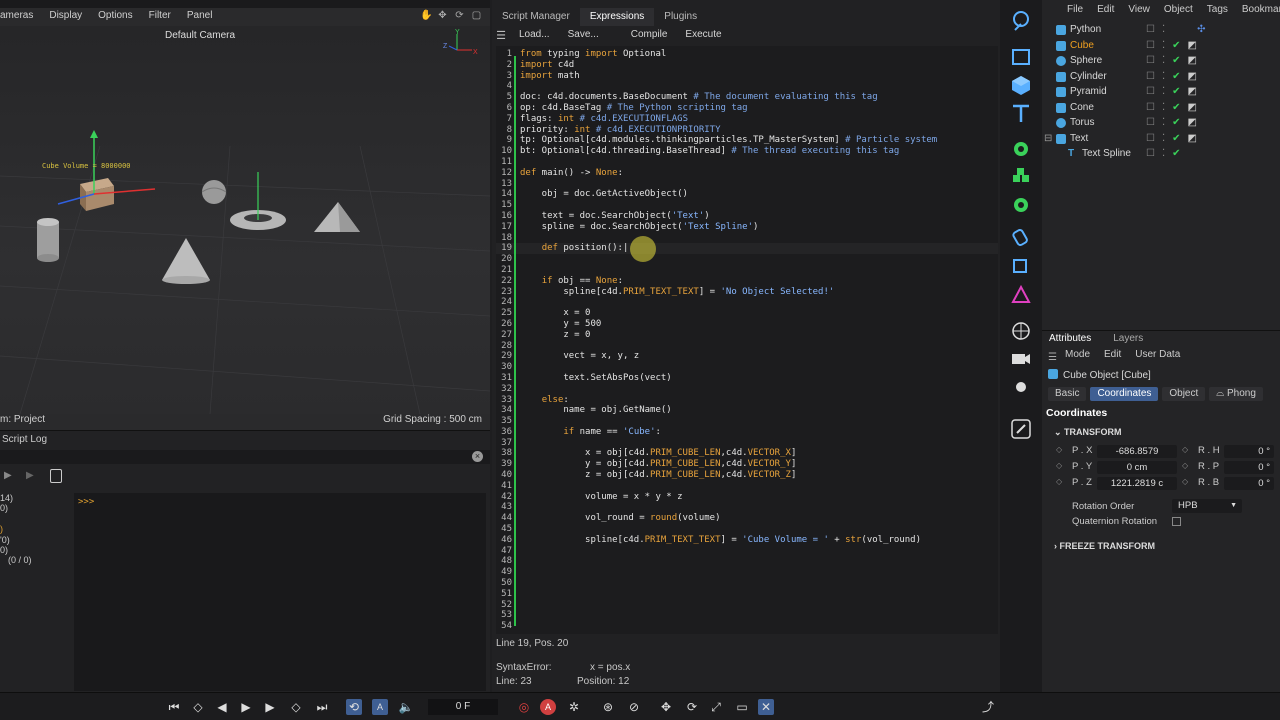 The image size is (1280, 720). I want to click on compile-button: Compile, so click(649, 35).